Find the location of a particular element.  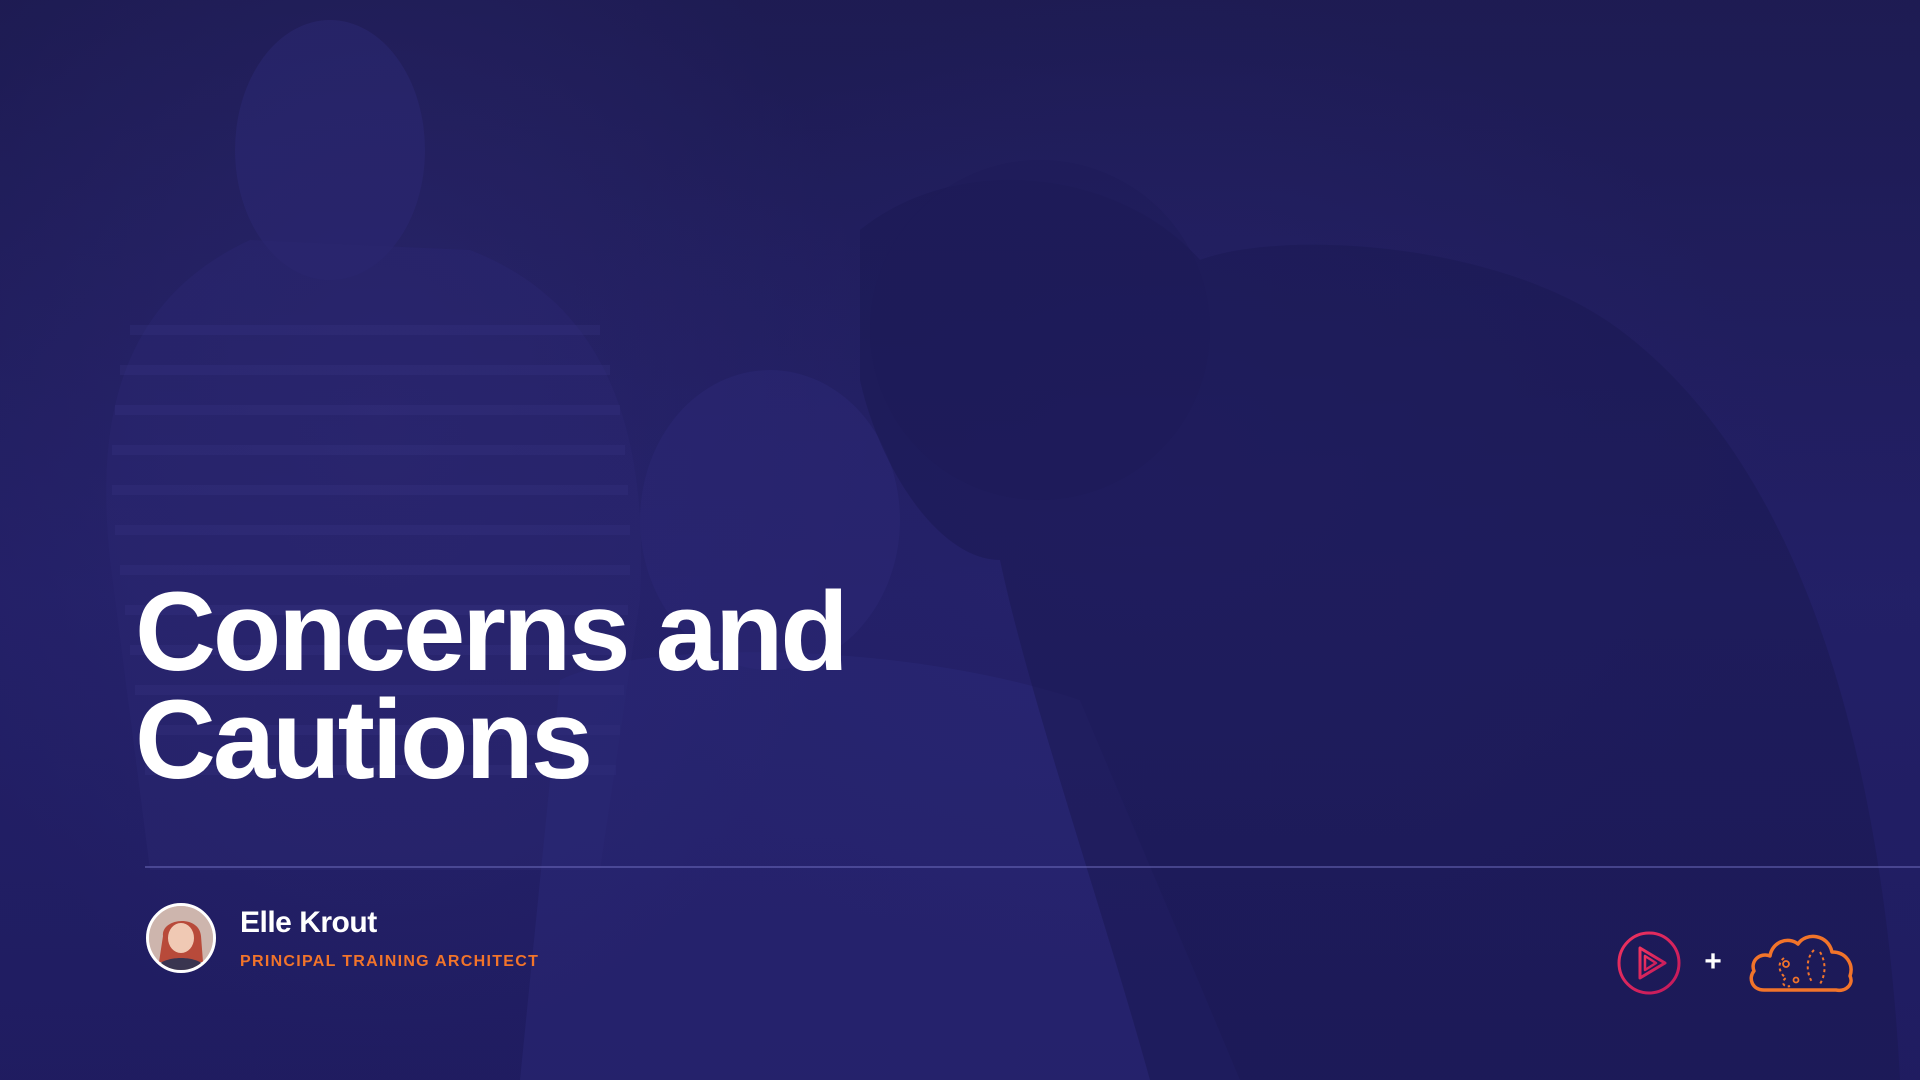

slide-title: Concerns and Cautions is located at coordinates (685, 685).